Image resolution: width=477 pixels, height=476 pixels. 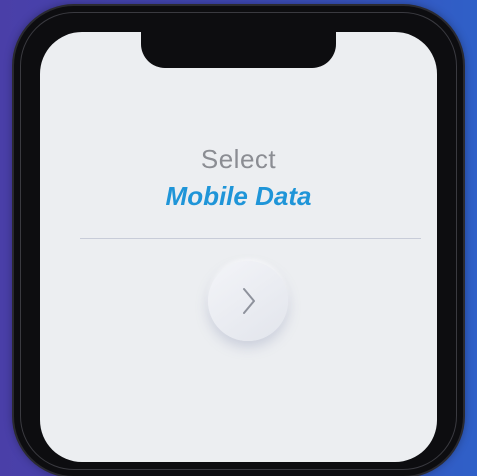 I want to click on subheading: Mobile Data, so click(x=238, y=196).